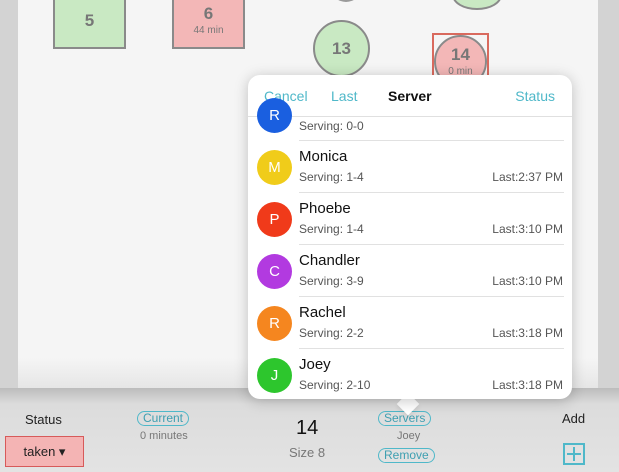 The image size is (619, 472). Describe the element at coordinates (44, 451) in the screenshot. I see `status-dropdown: taken ▾` at that location.